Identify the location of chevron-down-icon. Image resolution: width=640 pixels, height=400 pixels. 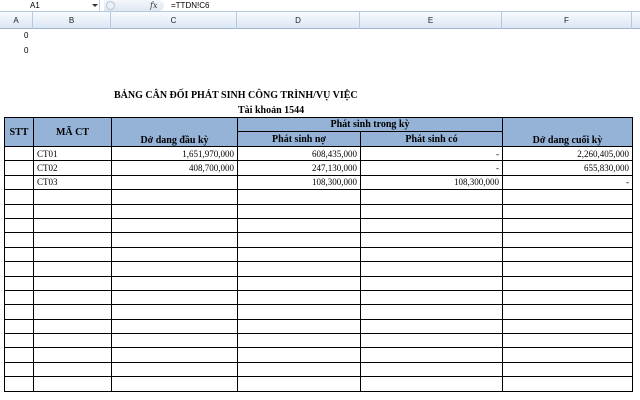
(95, 5).